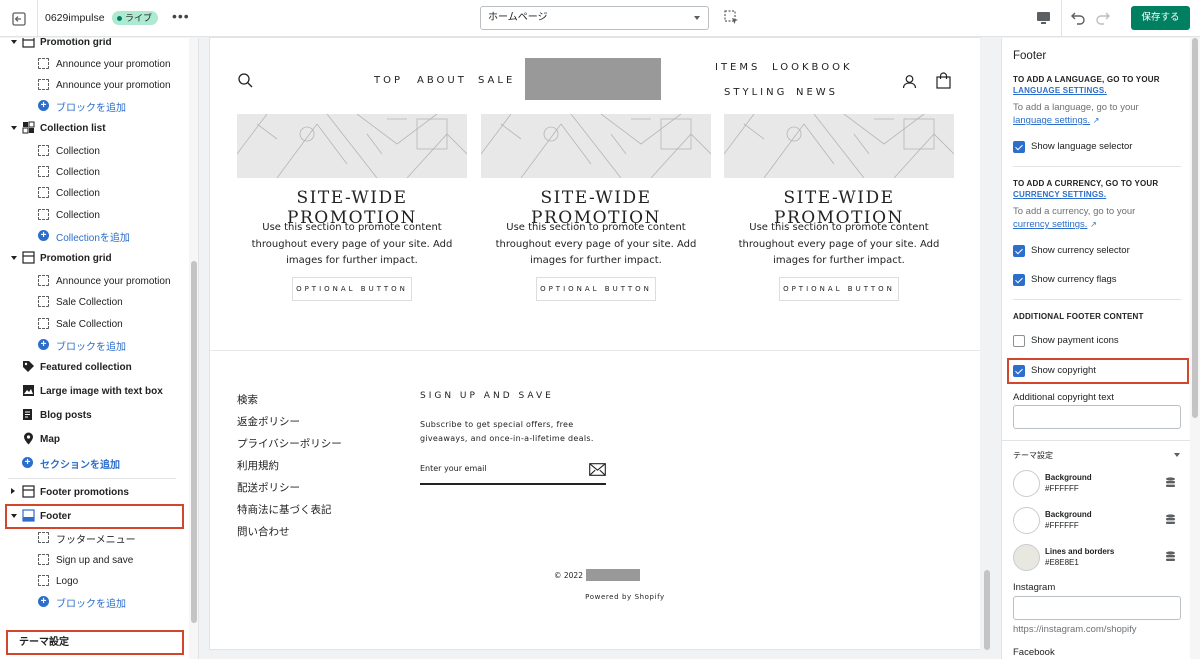  I want to click on language-settings-link: language settings., so click(1051, 120).